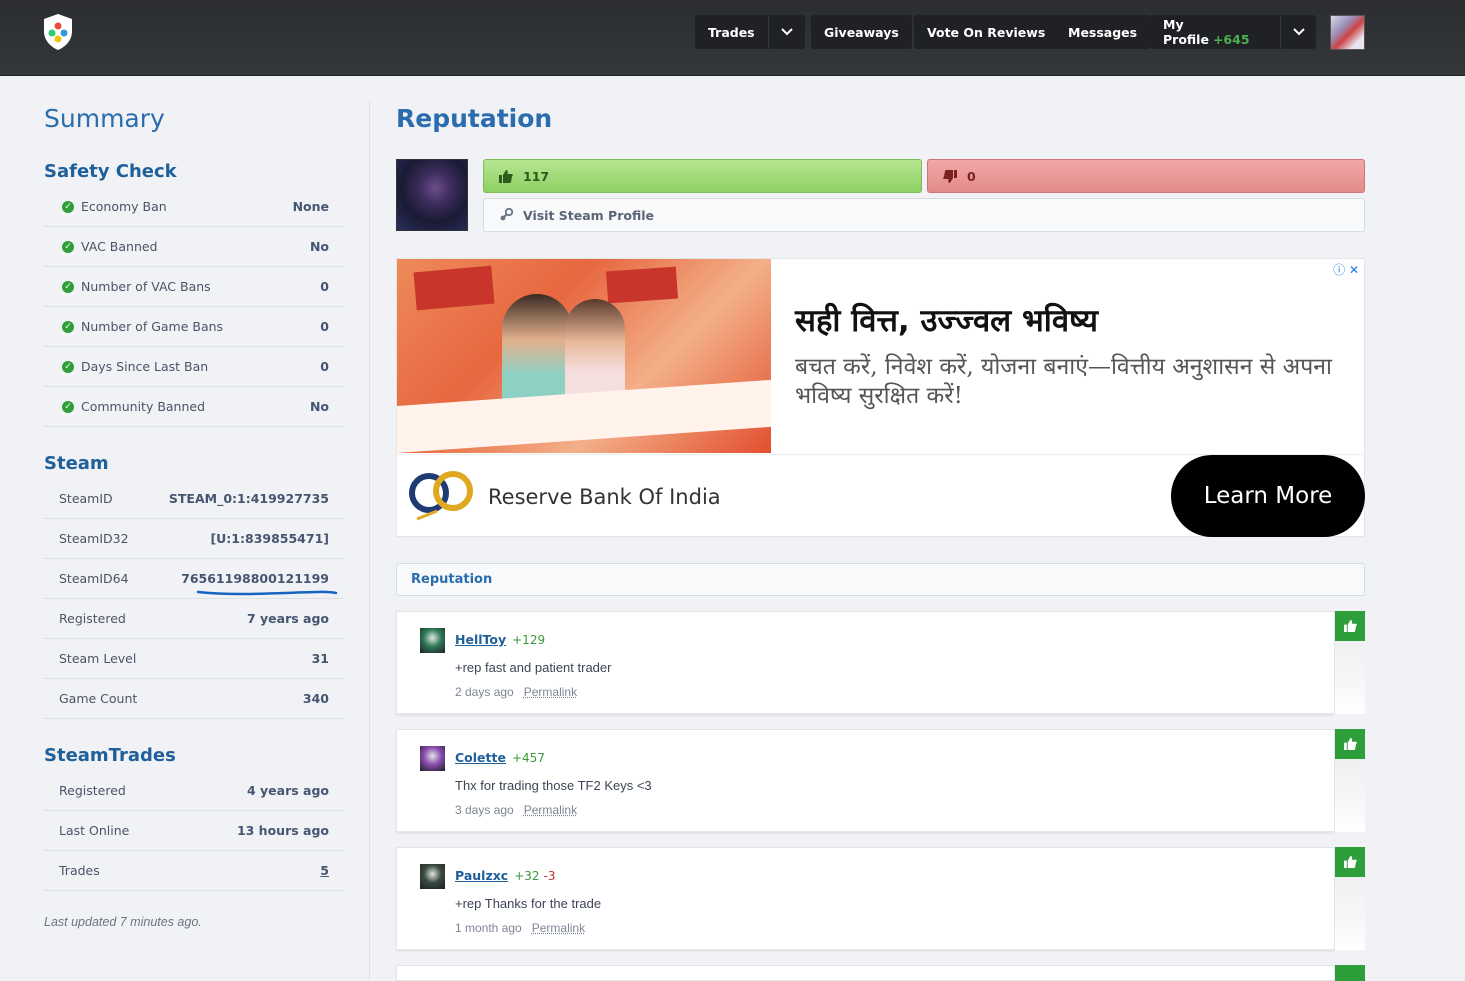 This screenshot has height=981, width=1465. I want to click on info-row: Last Online 13 hours ago, so click(194, 831).